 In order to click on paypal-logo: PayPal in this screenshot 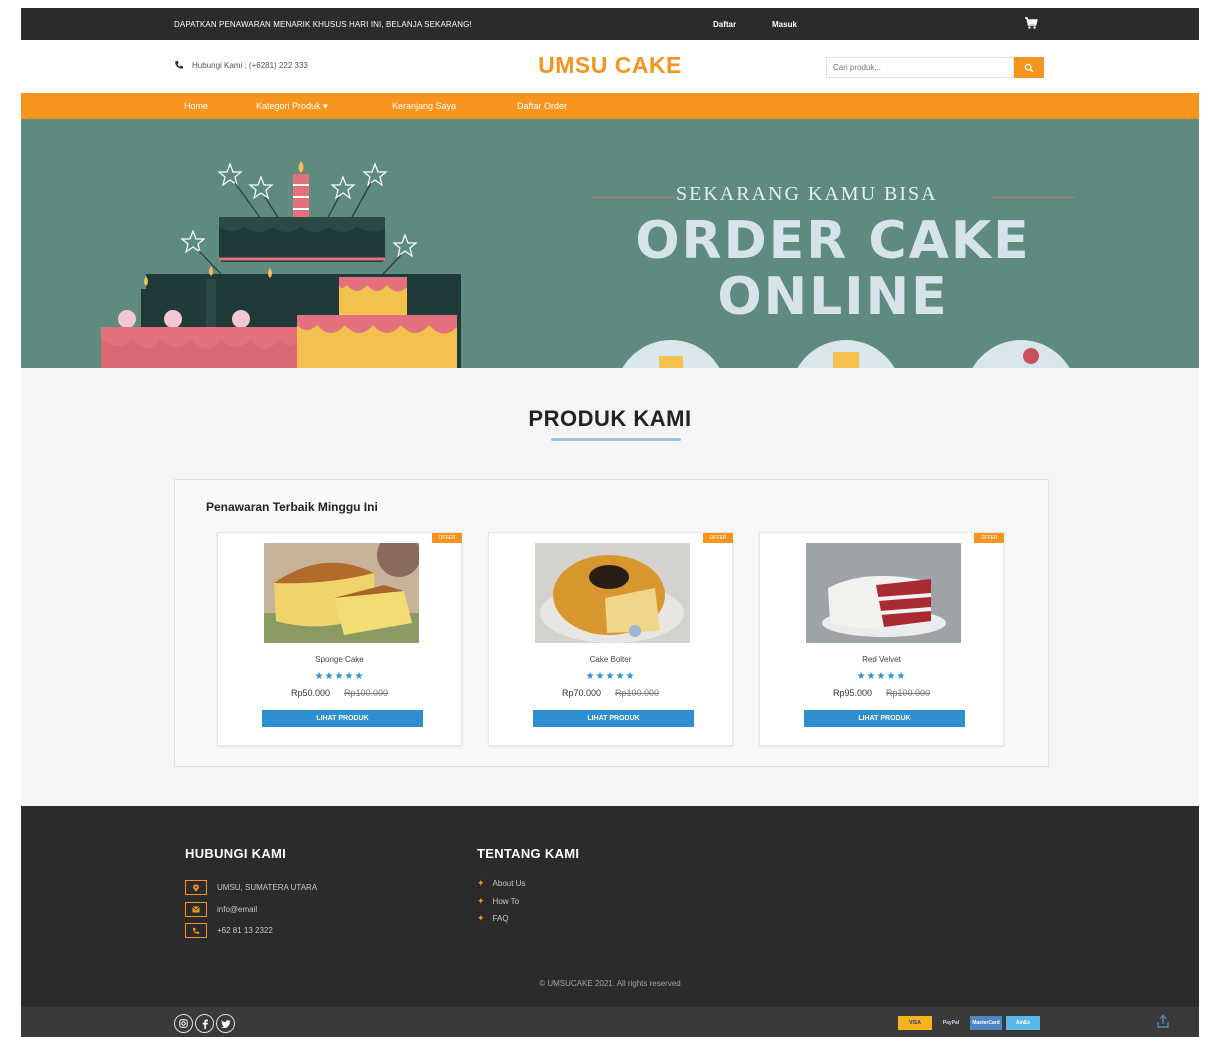, I will do `click(951, 1023)`.